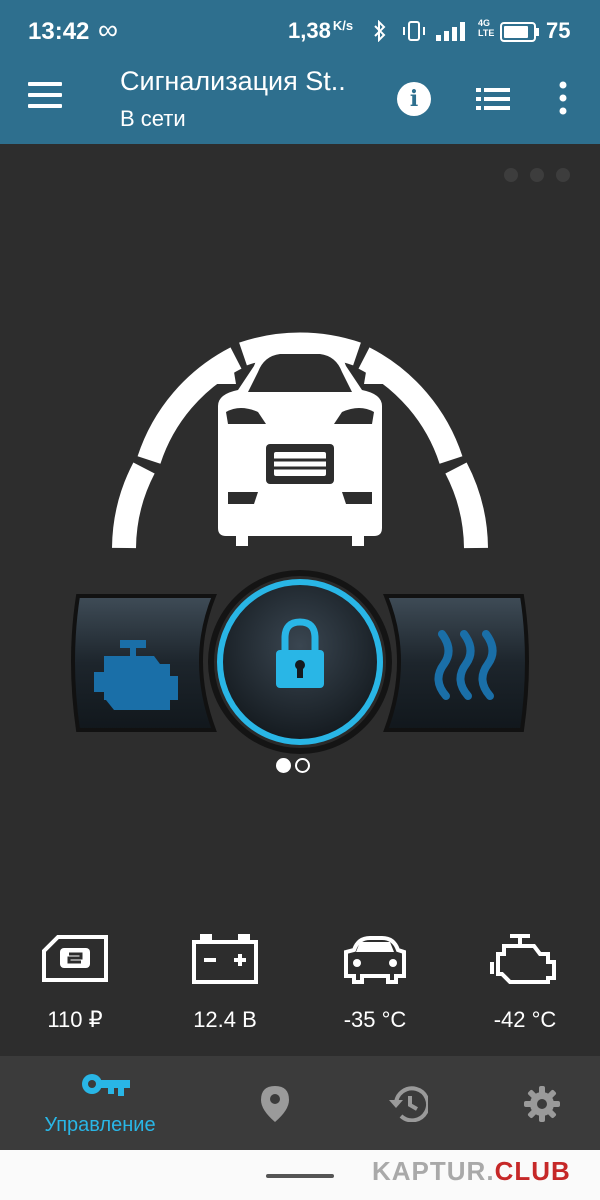 The height and width of the screenshot is (1200, 600). I want to click on balance-value: 110 ₽, so click(75, 1019).